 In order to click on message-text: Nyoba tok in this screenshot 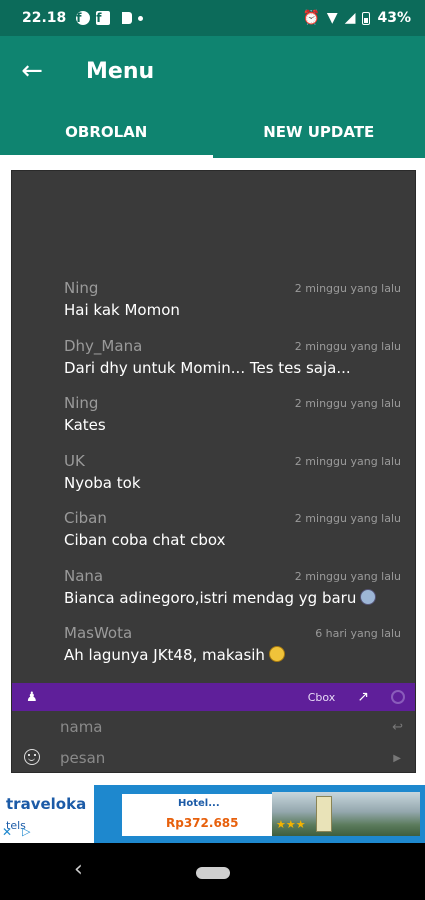, I will do `click(102, 483)`.